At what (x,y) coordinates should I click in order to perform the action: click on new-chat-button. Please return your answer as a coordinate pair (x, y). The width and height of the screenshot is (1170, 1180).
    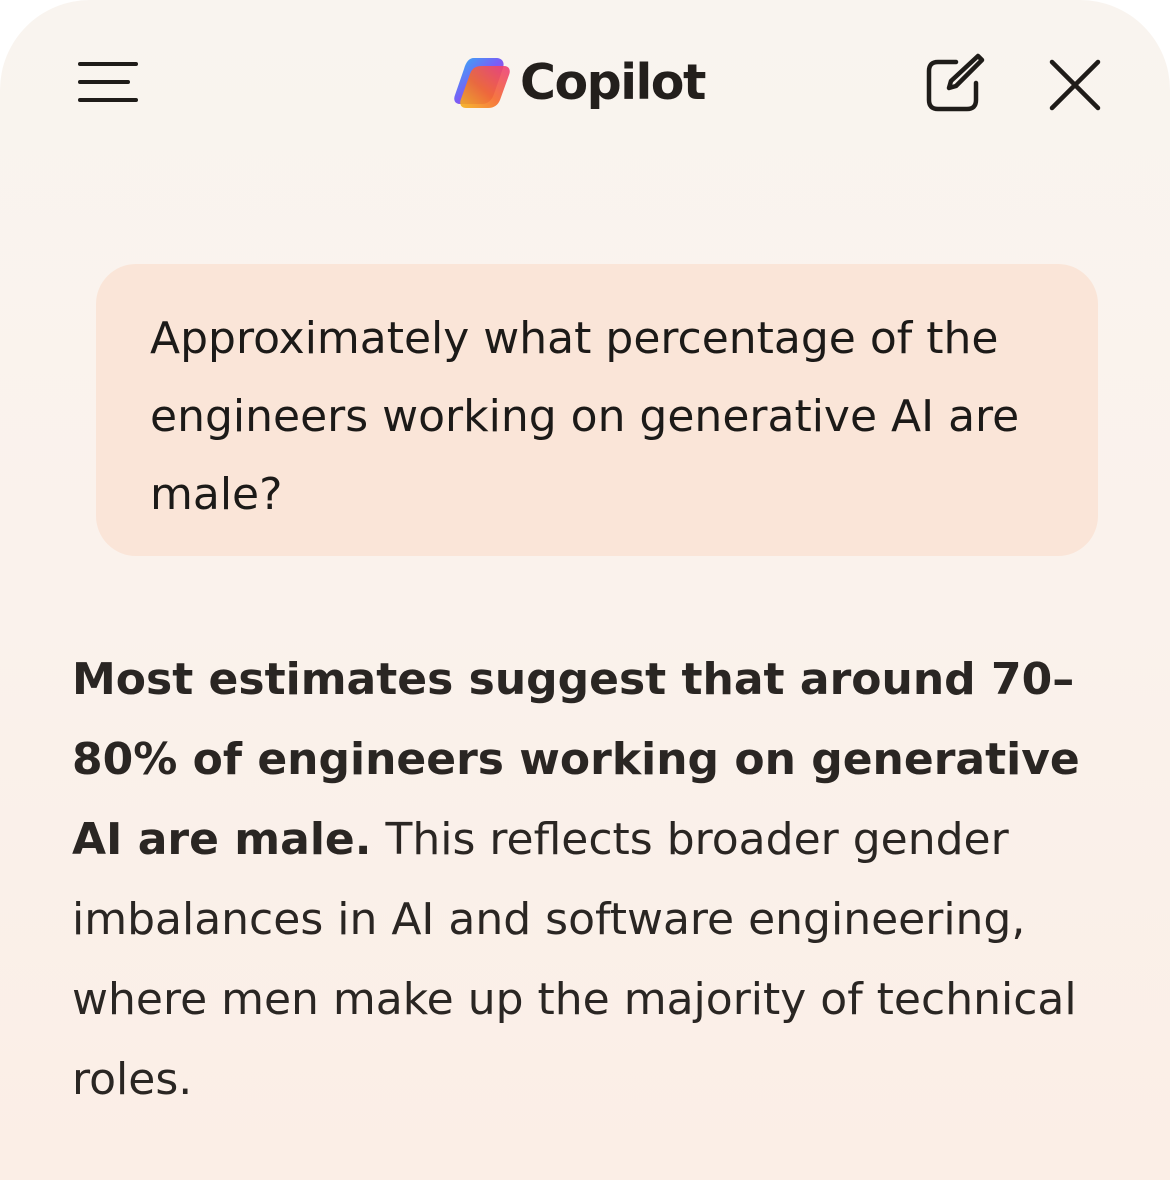
    Looking at the image, I should click on (954, 84).